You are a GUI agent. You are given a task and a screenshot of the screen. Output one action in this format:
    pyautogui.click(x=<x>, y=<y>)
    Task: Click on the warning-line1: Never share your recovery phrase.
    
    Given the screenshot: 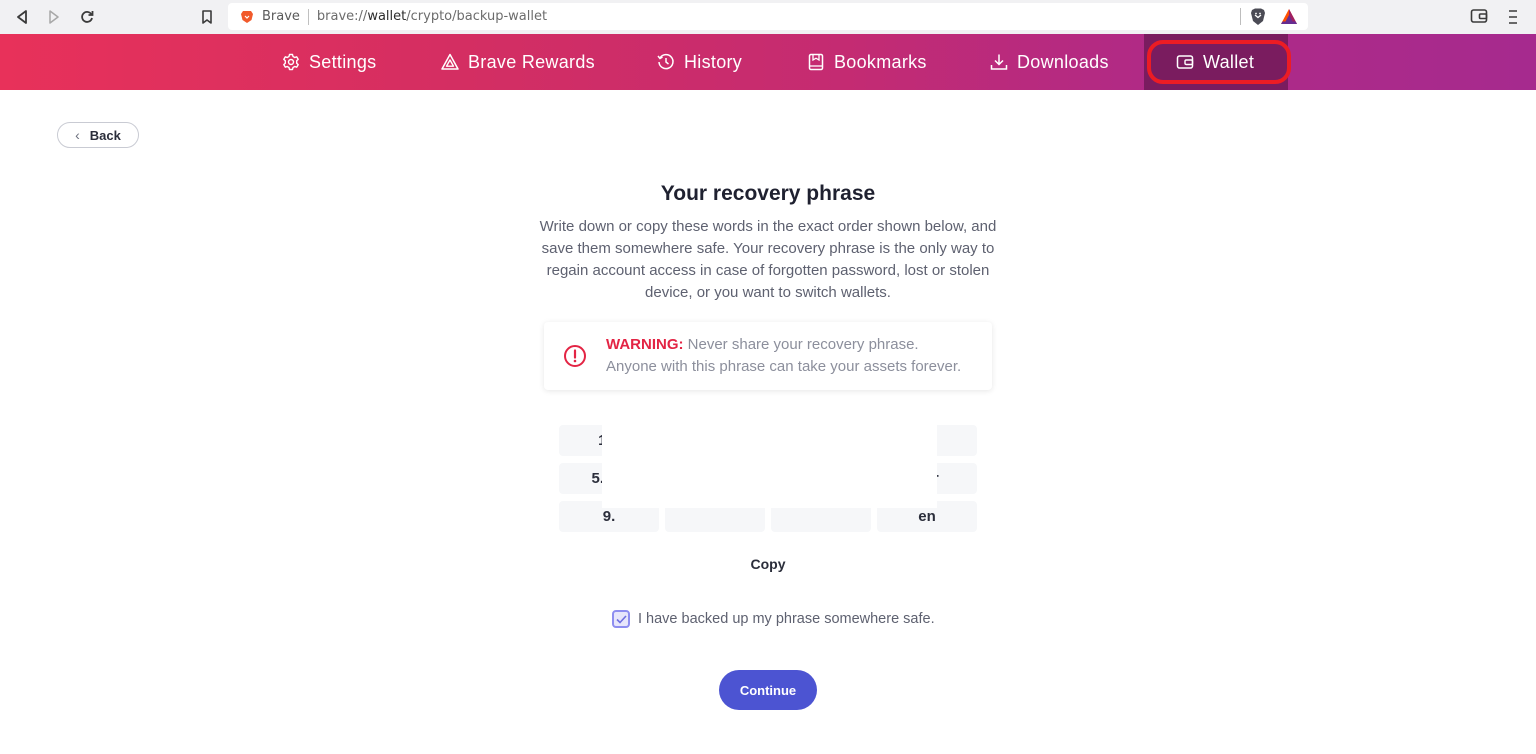 What is the action you would take?
    pyautogui.click(x=801, y=344)
    